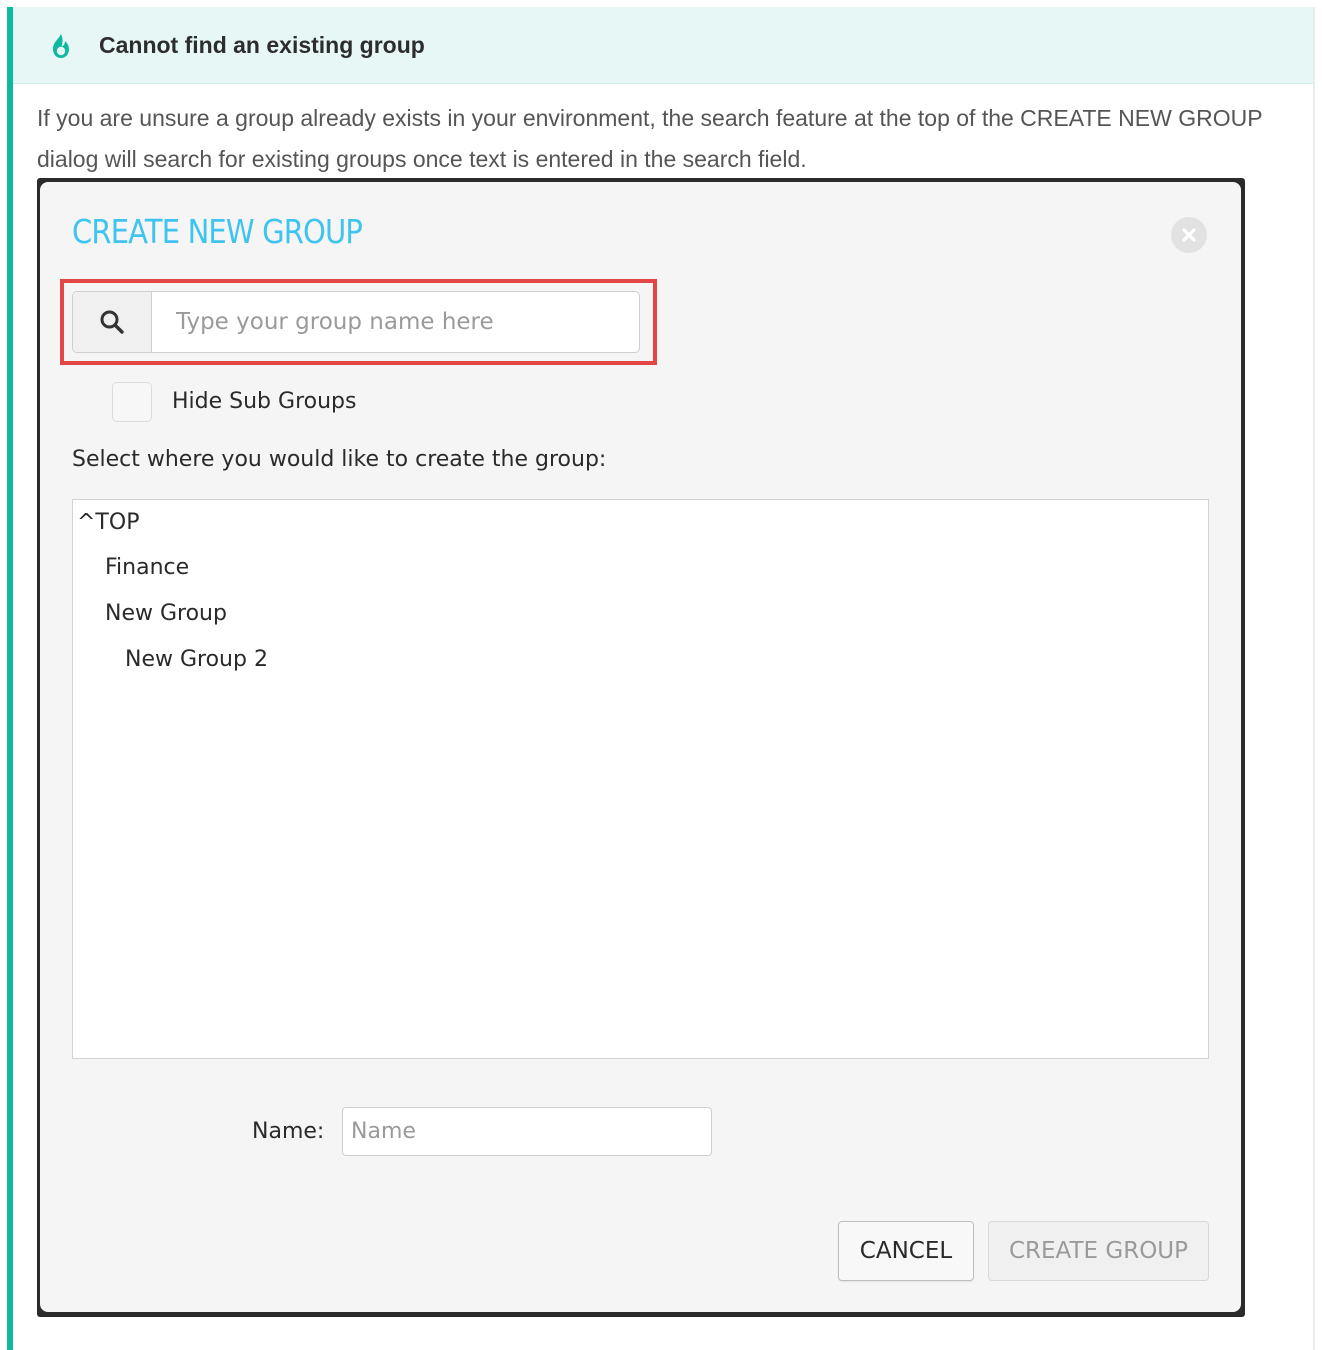  Describe the element at coordinates (1098, 1251) in the screenshot. I see `create-group-button: CREATE GROUP` at that location.